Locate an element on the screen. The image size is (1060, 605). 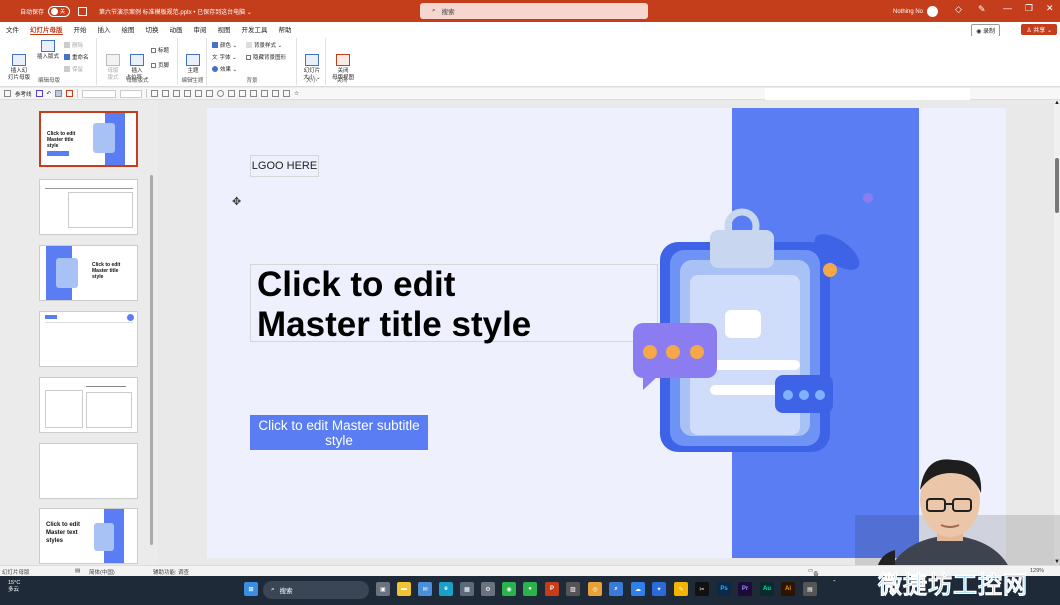
zoom-level: 129% is located at coordinates (1037, 571).